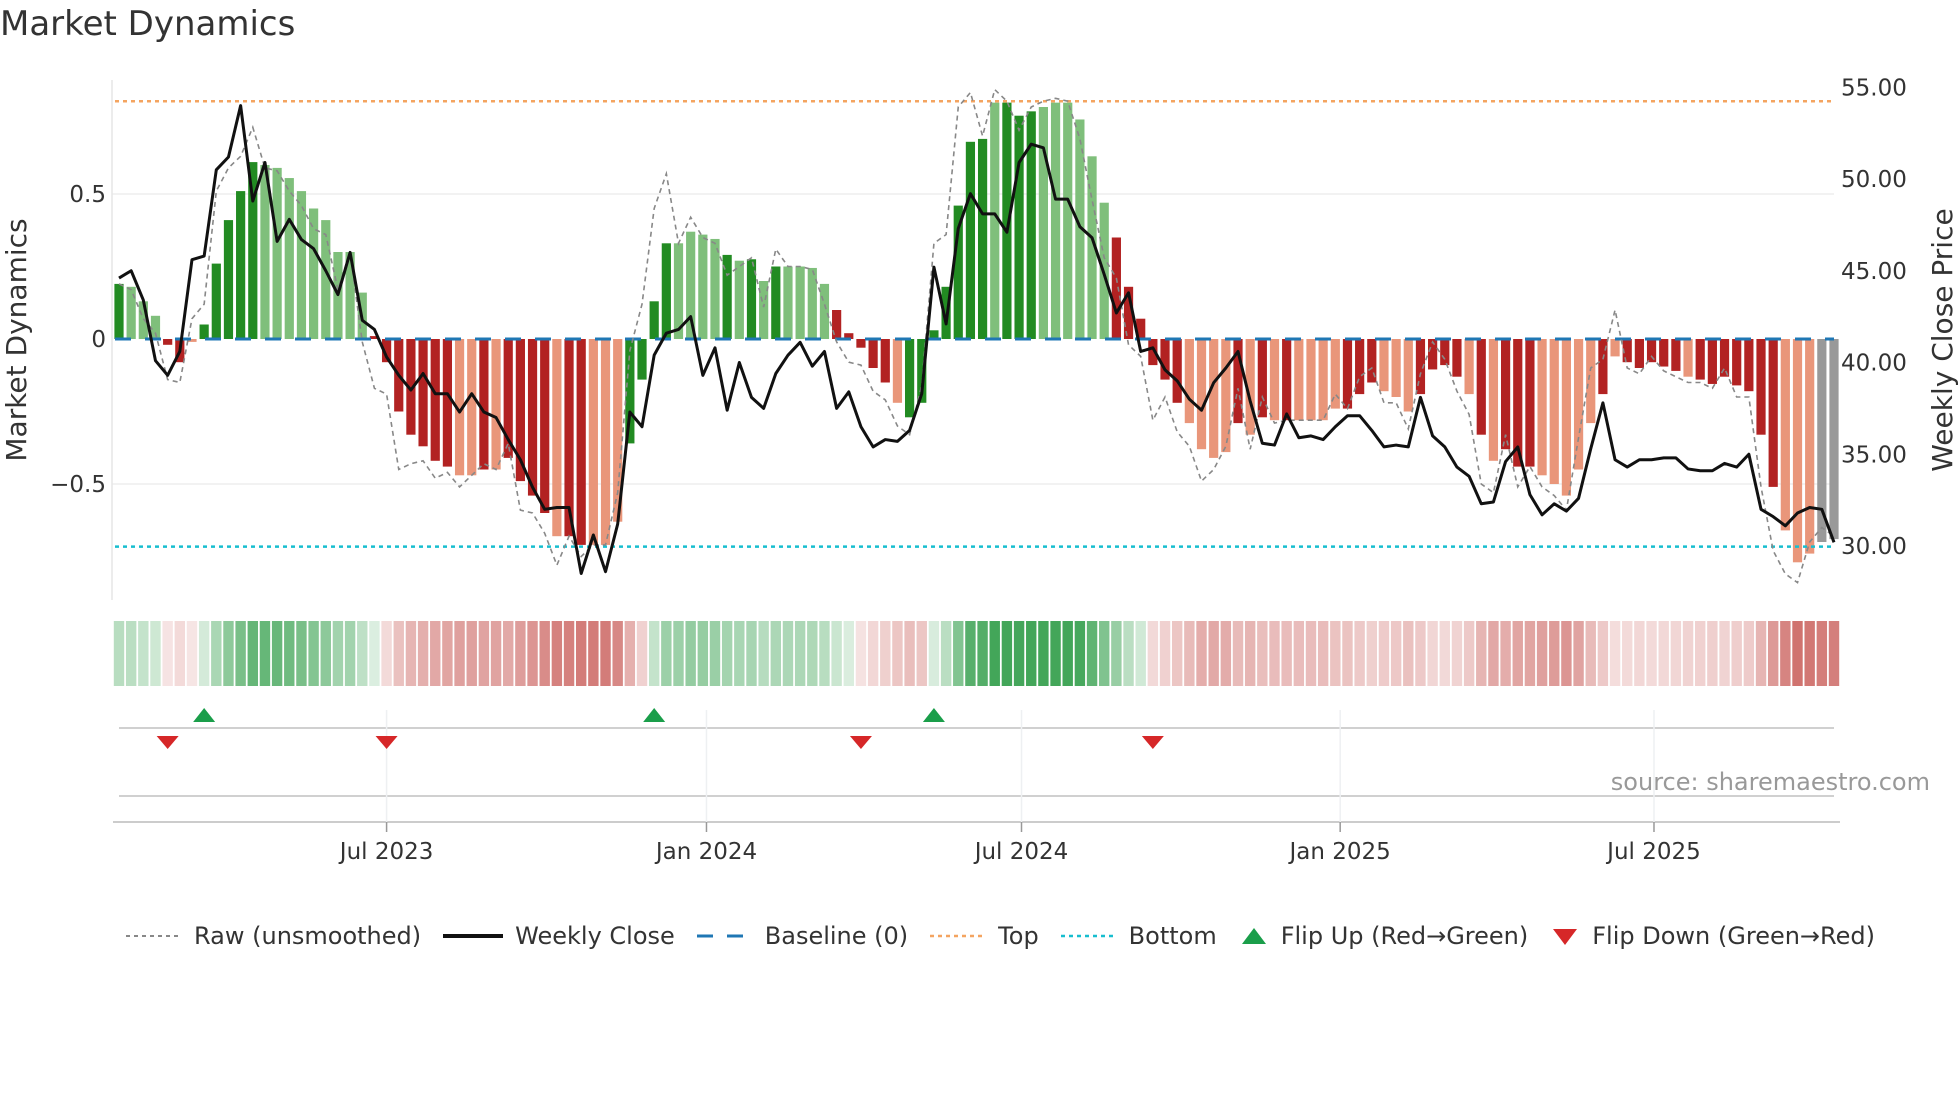 The image size is (1960, 1102). Describe the element at coordinates (559, 936) in the screenshot. I see `legend-item-weekly-close: Weekly Close` at that location.